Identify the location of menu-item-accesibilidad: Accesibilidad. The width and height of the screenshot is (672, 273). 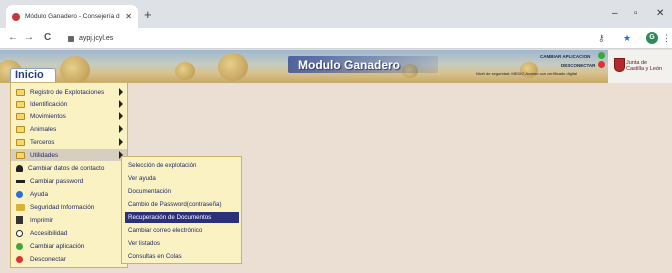
(69, 233).